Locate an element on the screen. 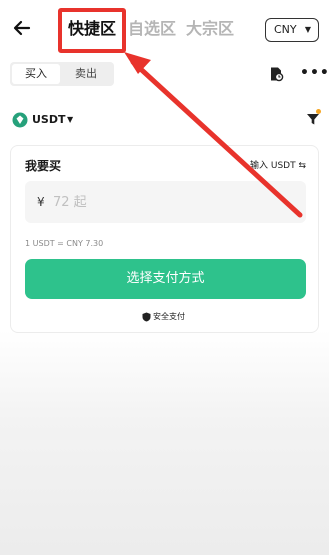 Image resolution: width=329 pixels, height=555 pixels. currency-select: CNY ▼ is located at coordinates (292, 30).